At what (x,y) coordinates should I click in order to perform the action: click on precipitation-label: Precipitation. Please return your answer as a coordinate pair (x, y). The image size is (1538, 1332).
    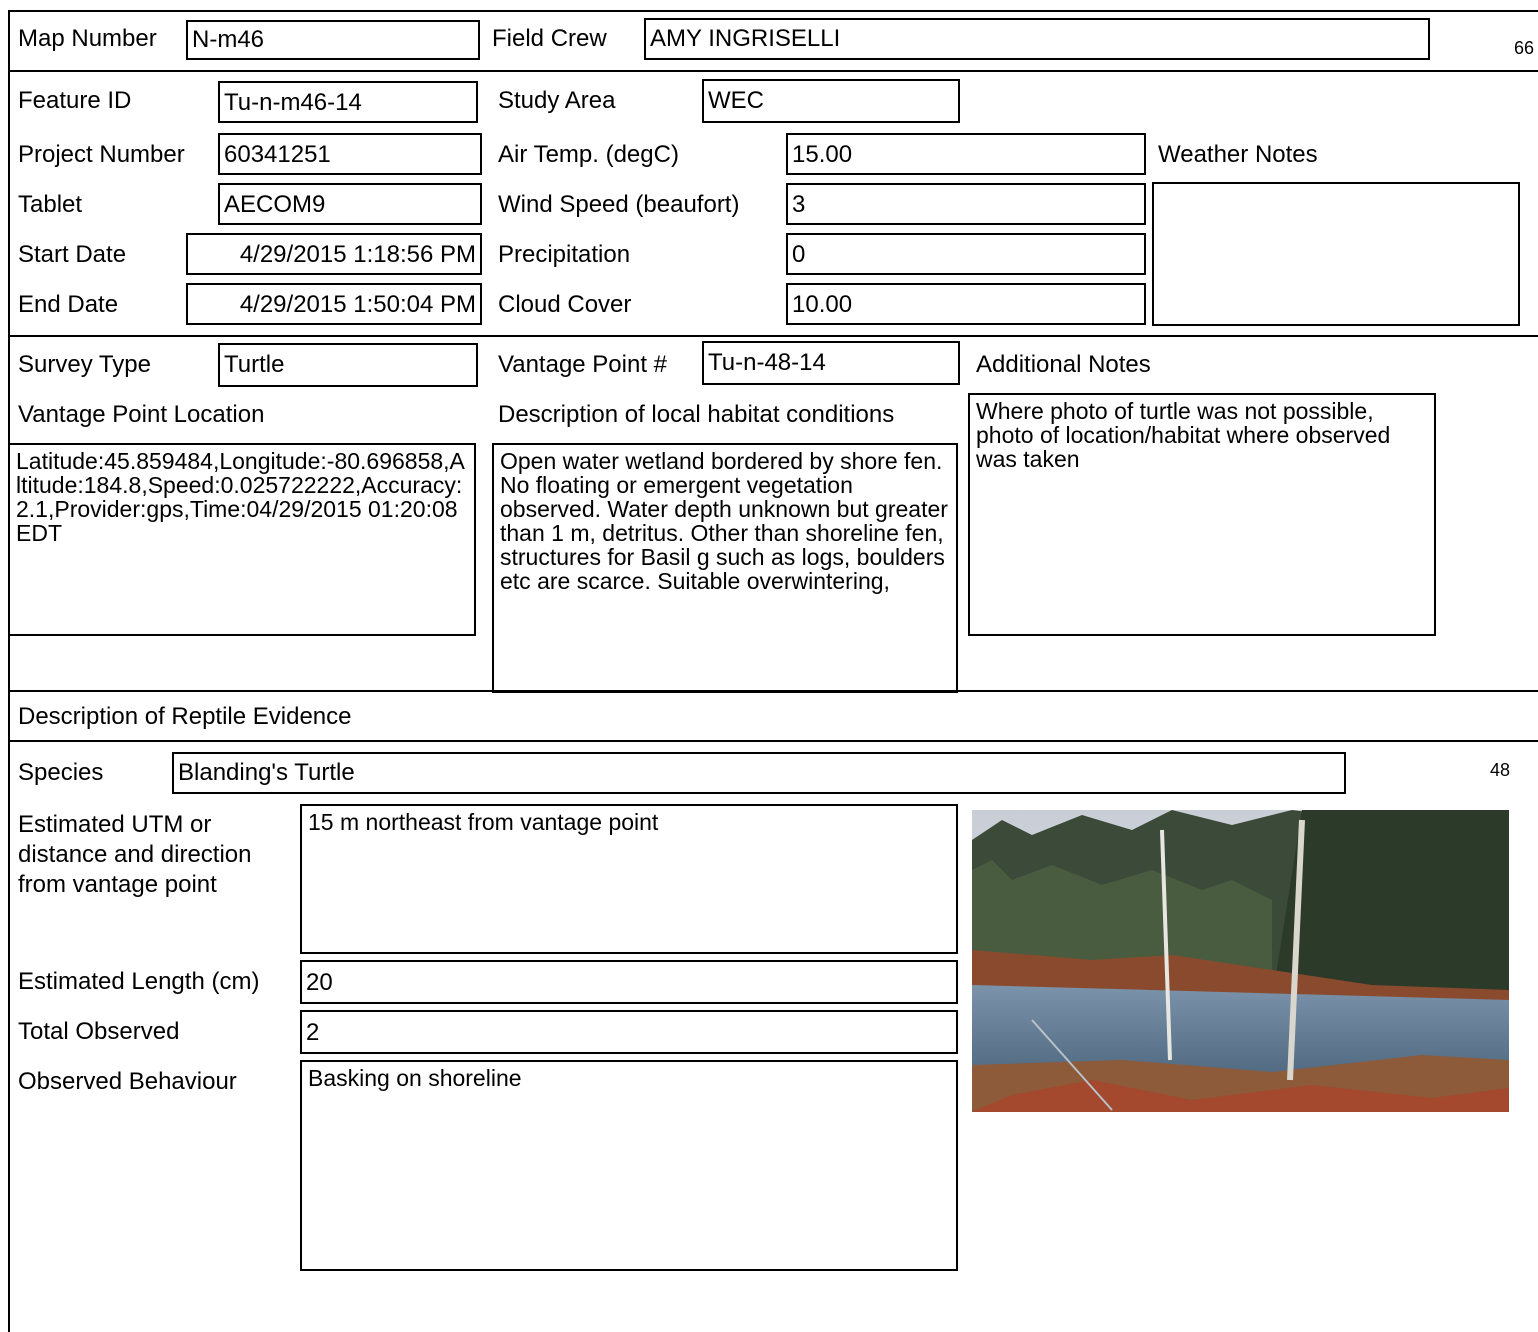
    Looking at the image, I should click on (564, 254).